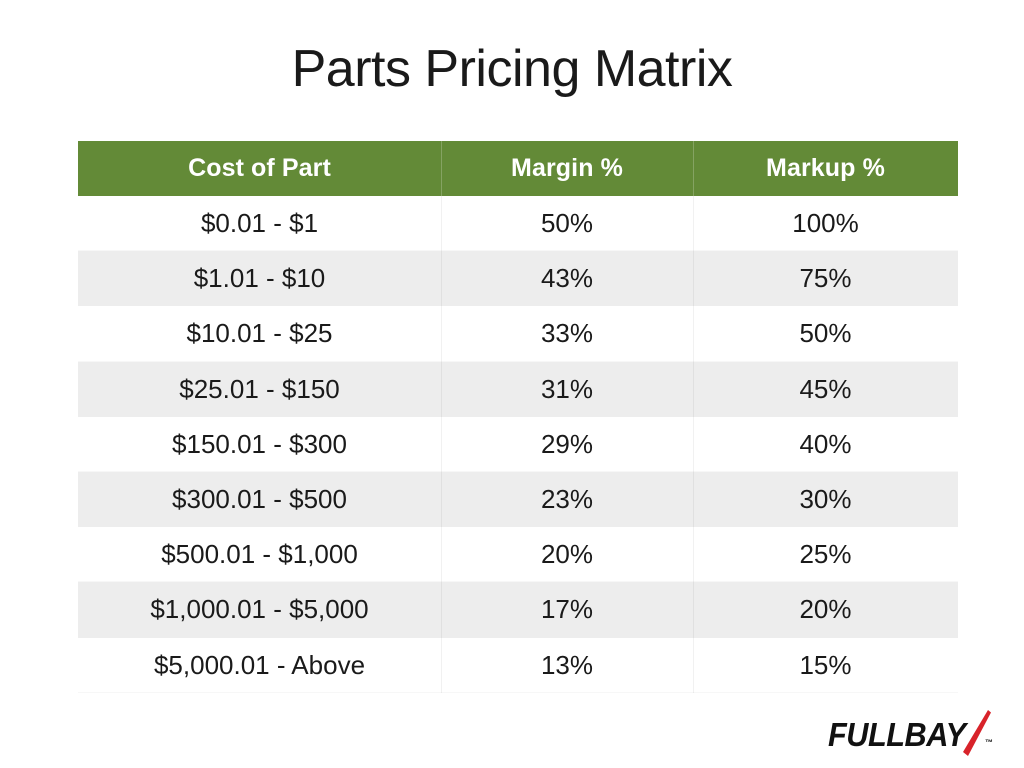 Image resolution: width=1024 pixels, height=768 pixels. What do you see at coordinates (825, 555) in the screenshot?
I see `cell-markup: 25%` at bounding box center [825, 555].